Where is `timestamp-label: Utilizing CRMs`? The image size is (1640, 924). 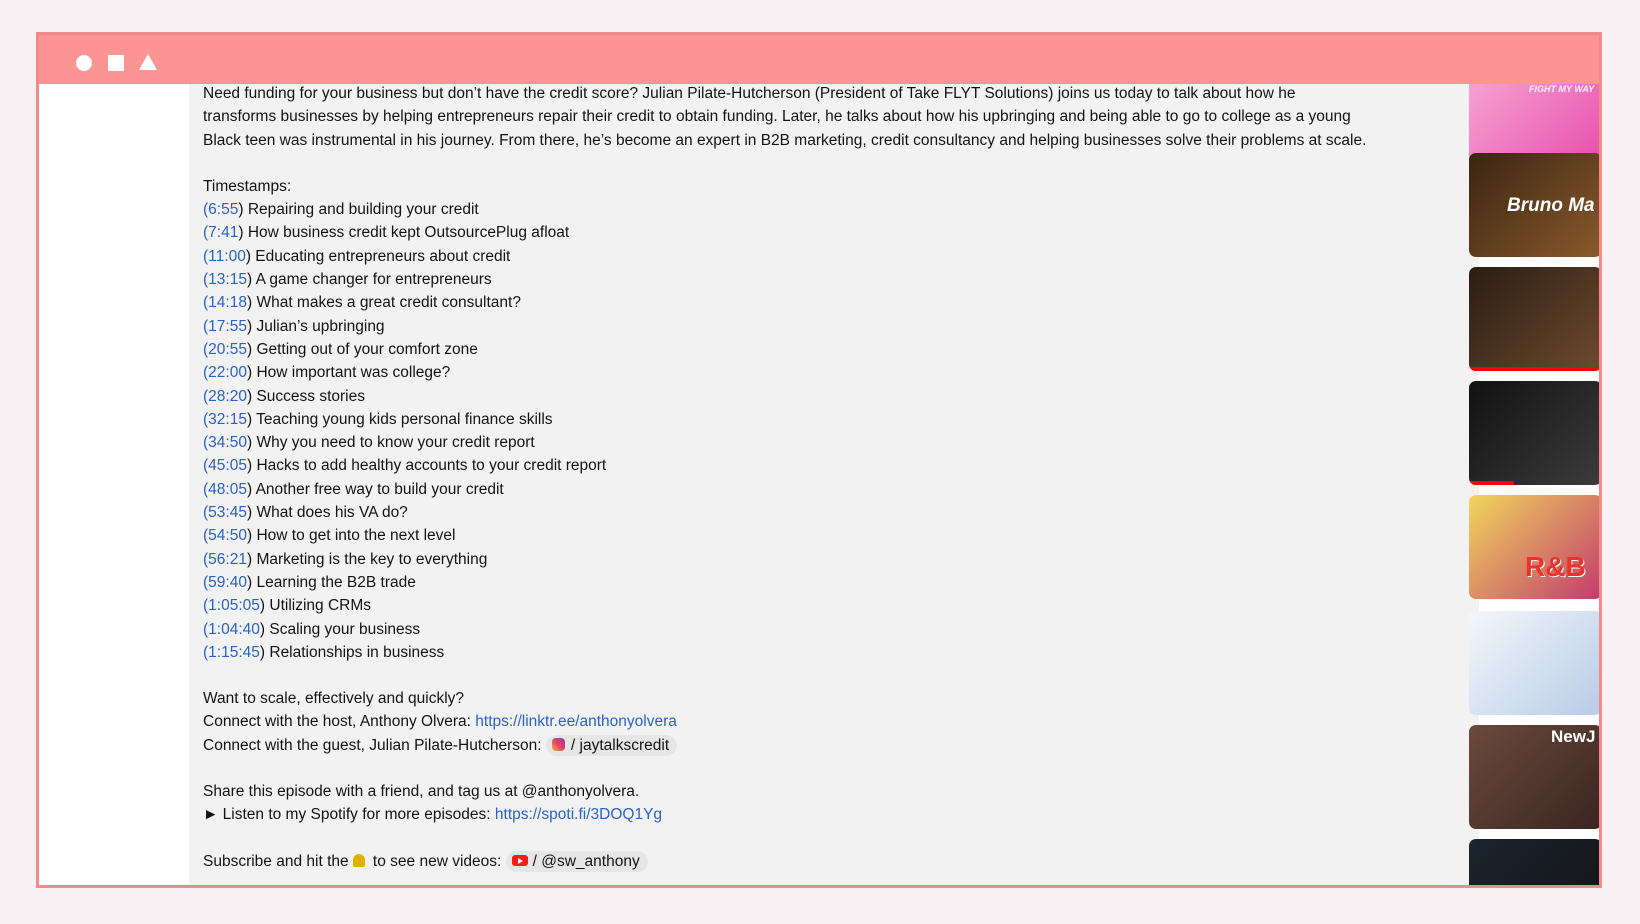 timestamp-label: Utilizing CRMs is located at coordinates (318, 606).